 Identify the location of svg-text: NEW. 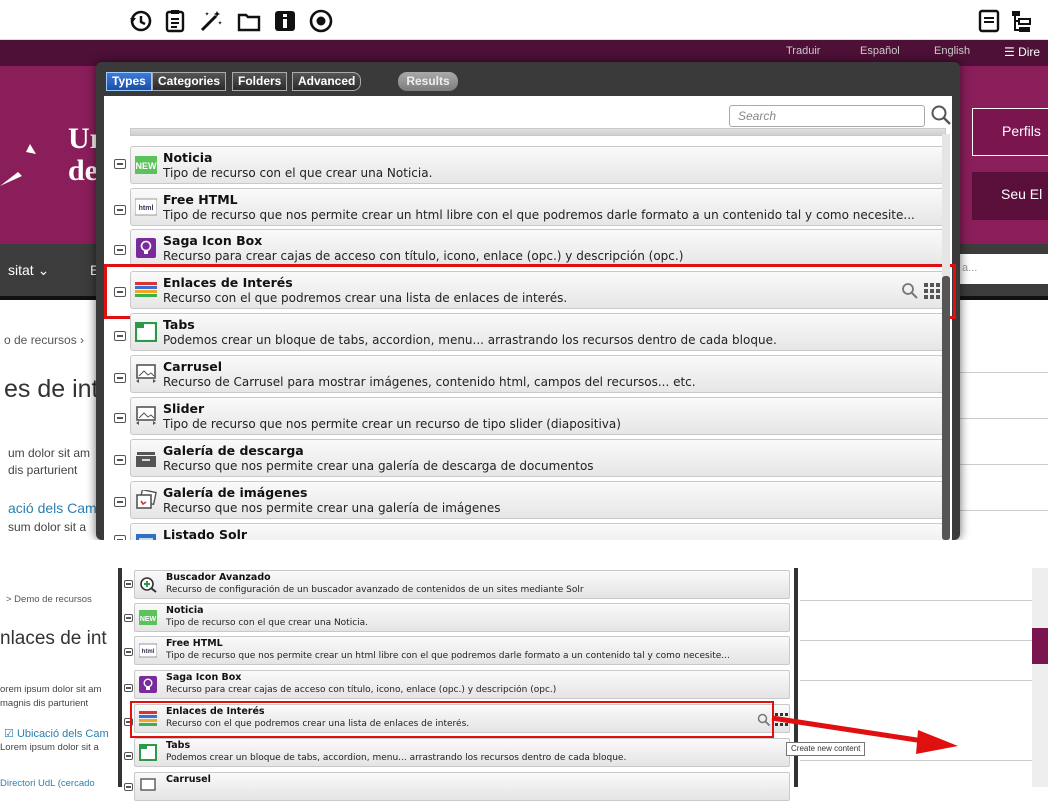
(148, 619).